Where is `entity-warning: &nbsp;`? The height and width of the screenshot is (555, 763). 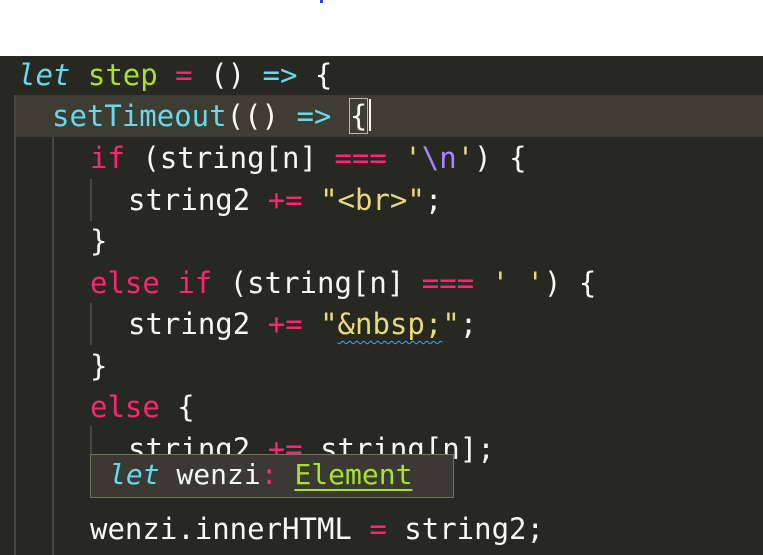 entity-warning: &nbsp; is located at coordinates (390, 324).